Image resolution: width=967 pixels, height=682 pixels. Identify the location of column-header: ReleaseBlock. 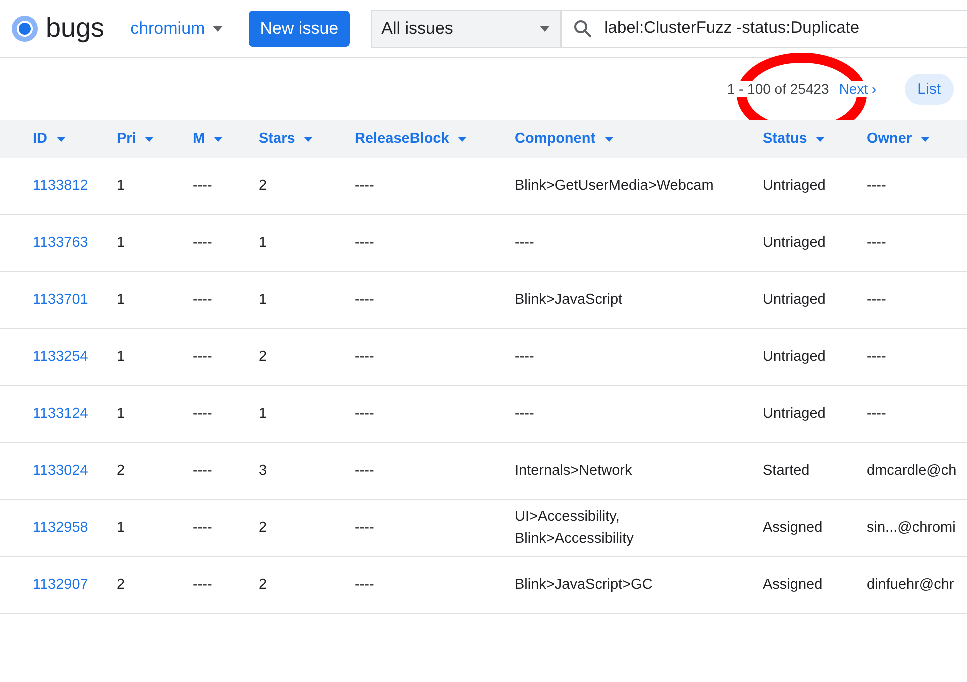
(435, 139).